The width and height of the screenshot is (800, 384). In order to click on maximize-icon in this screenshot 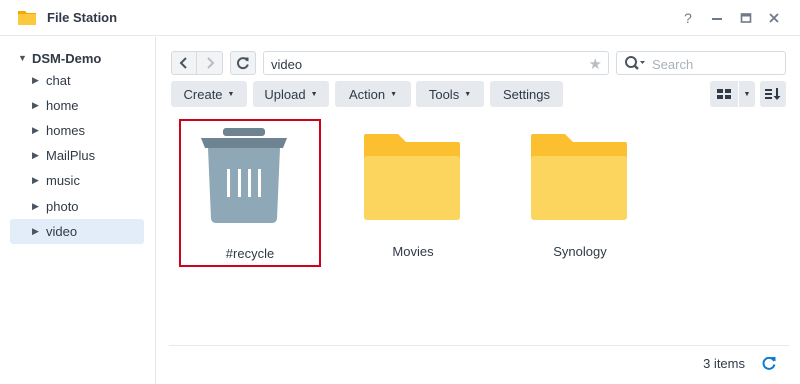, I will do `click(746, 18)`.